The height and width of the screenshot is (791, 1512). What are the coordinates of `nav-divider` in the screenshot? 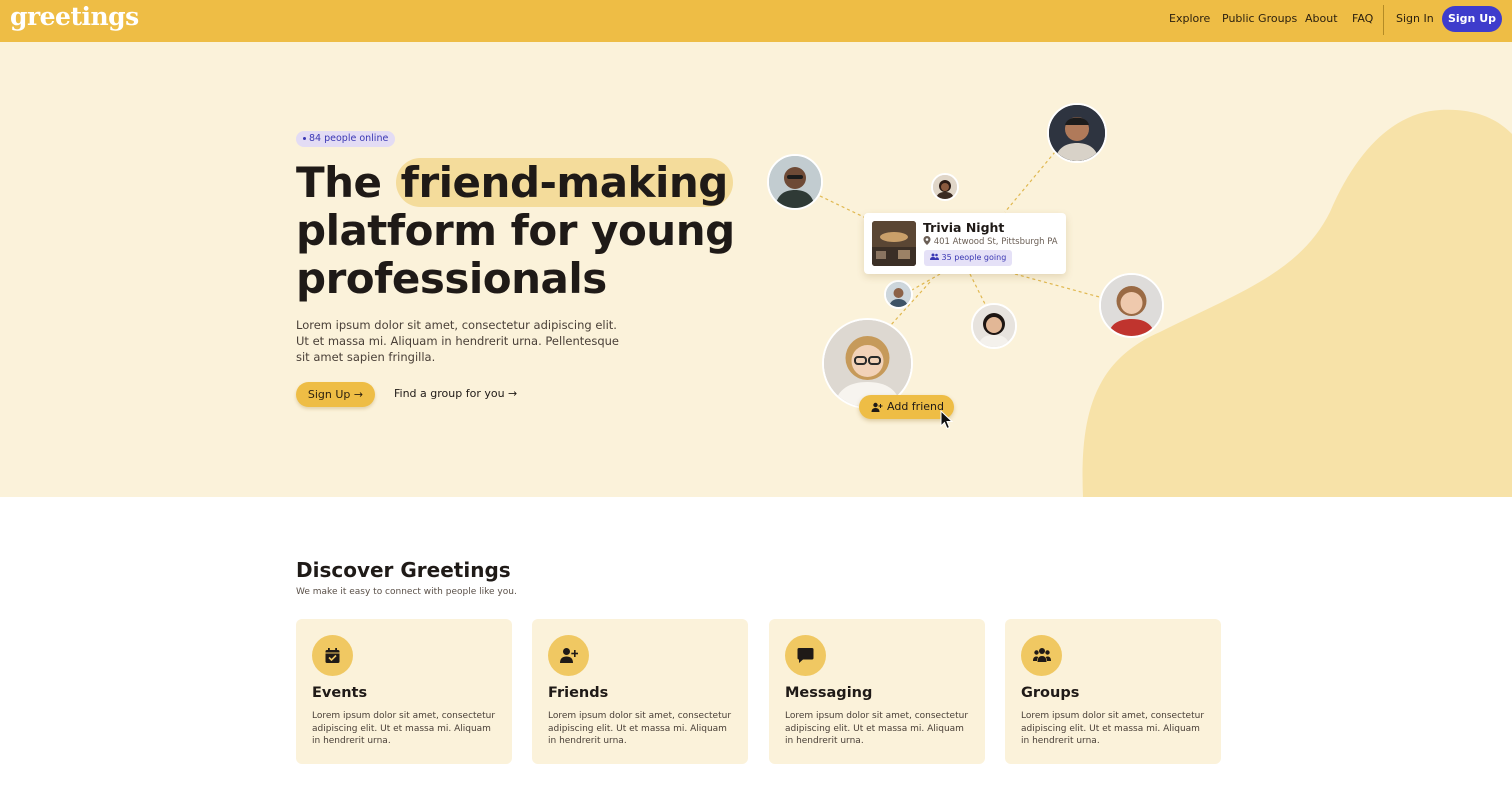 It's located at (1383, 20).